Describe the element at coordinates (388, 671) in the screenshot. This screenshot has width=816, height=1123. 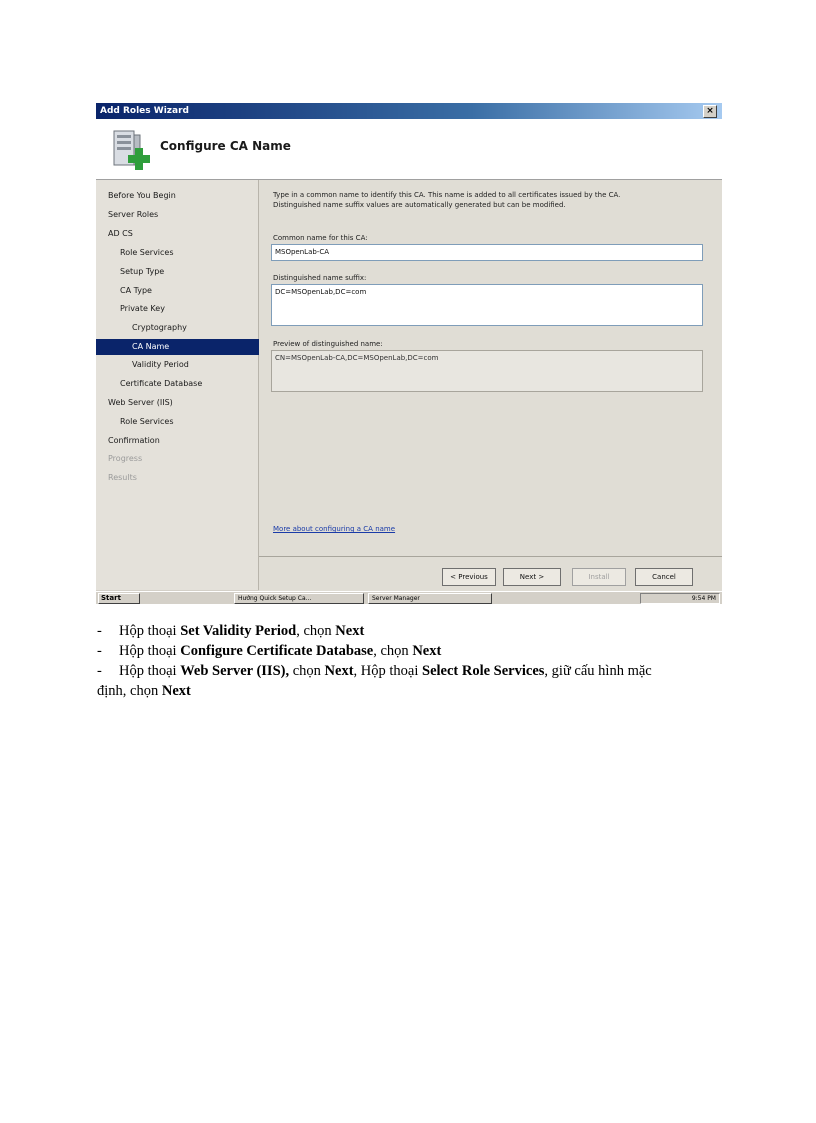
I see `doc-text: , Hộp thoại` at that location.